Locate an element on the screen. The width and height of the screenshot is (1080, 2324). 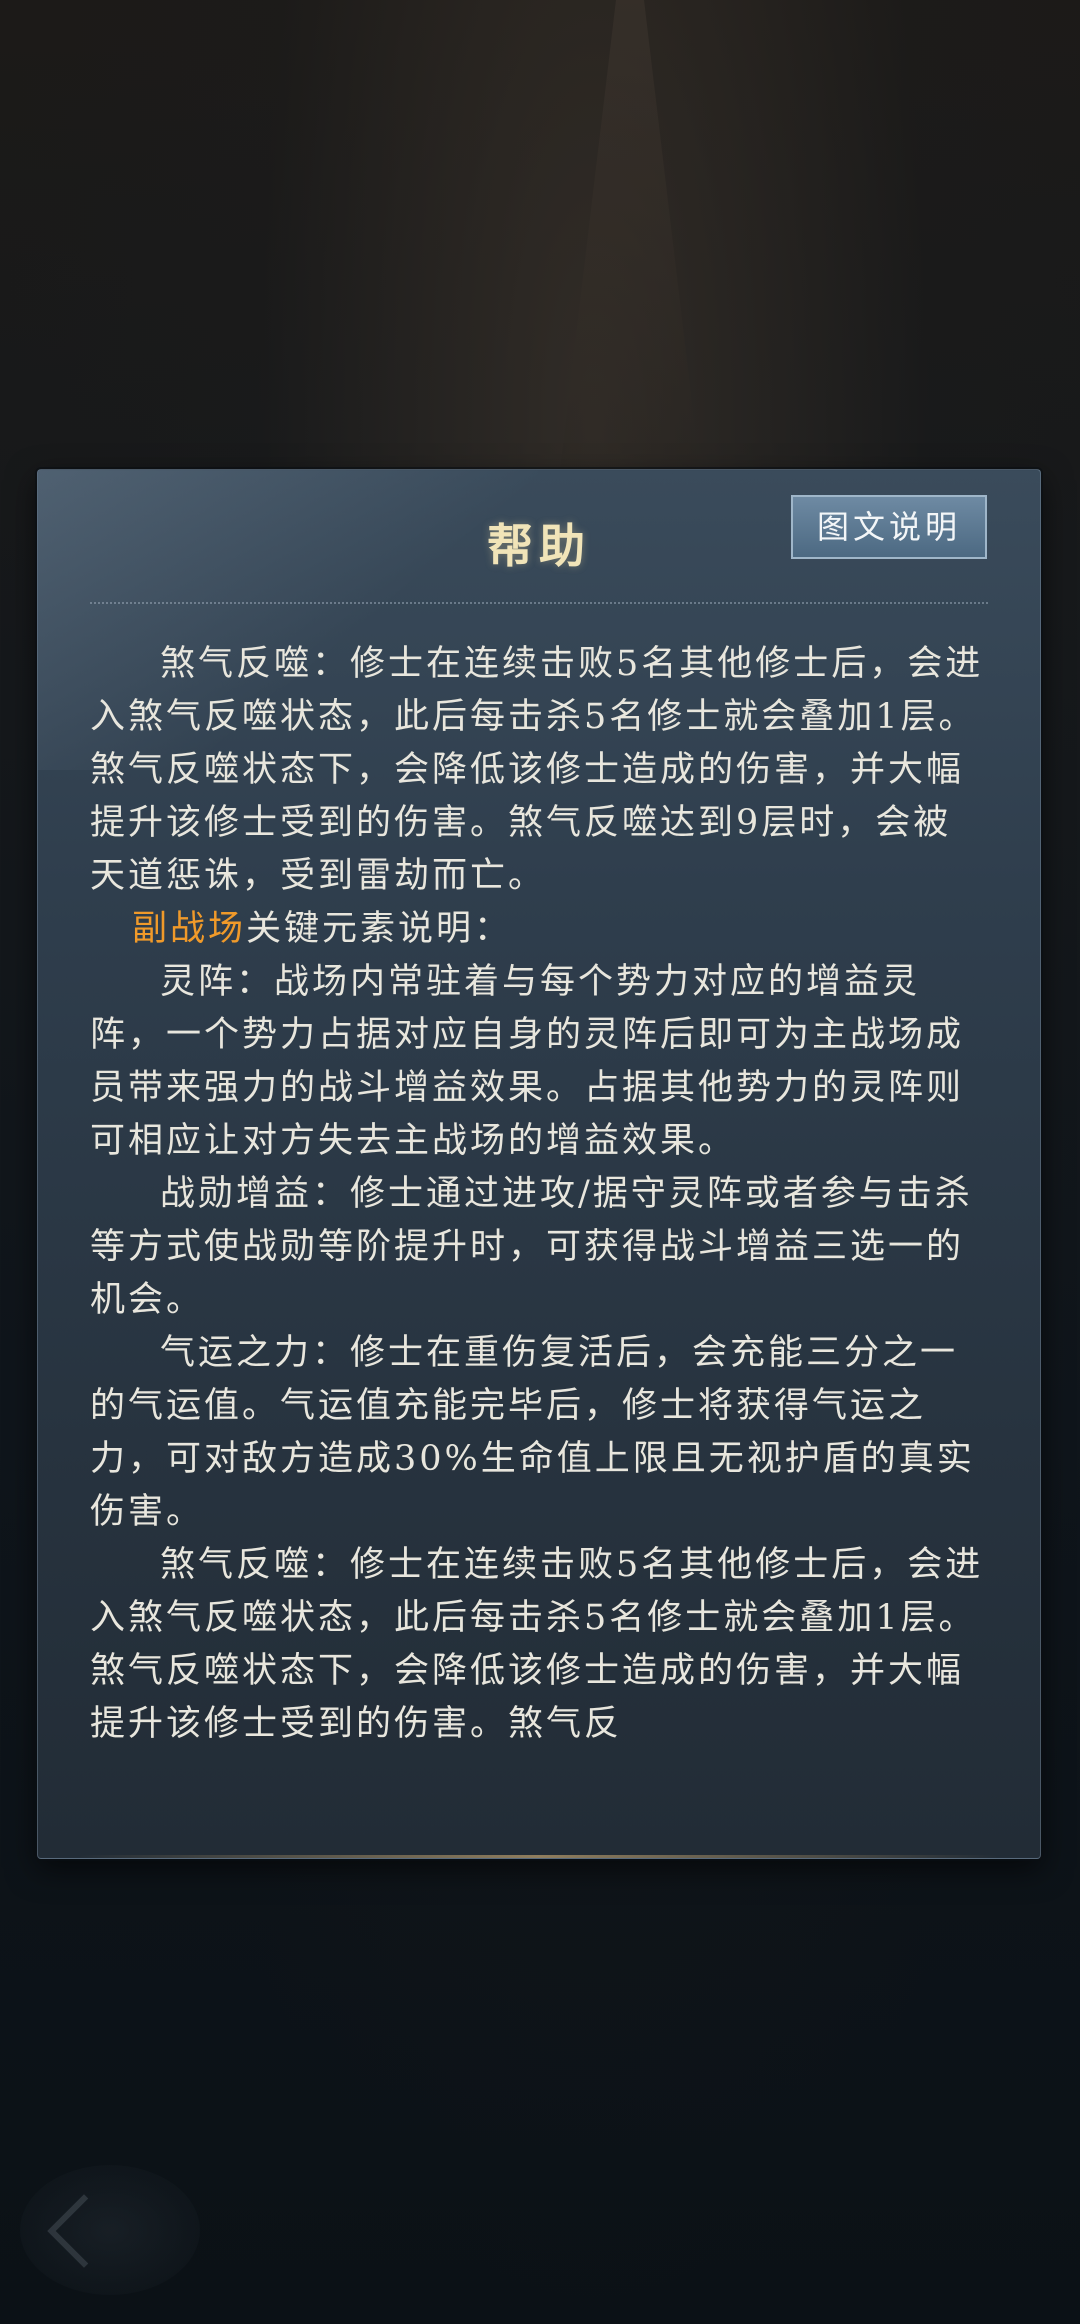
subheading-rest: 关键元素说明： is located at coordinates (379, 929).